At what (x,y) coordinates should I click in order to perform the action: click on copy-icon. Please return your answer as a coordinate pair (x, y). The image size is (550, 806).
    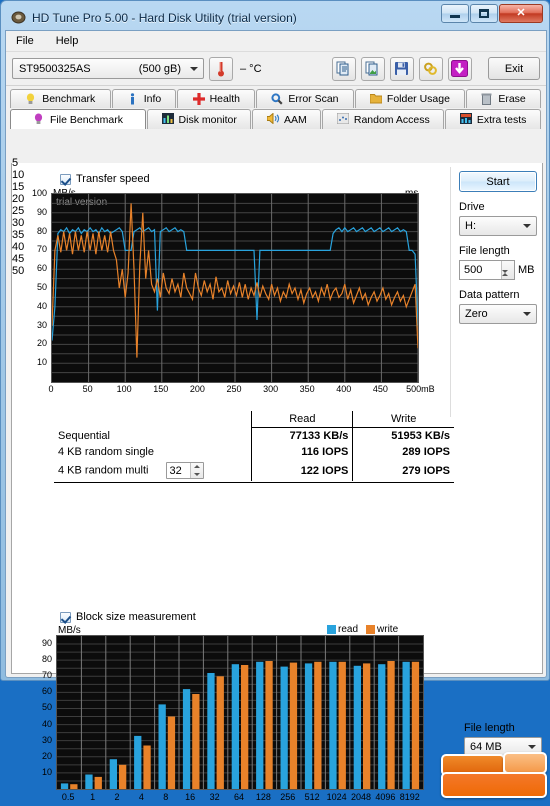
    Looking at the image, I should click on (342, 68).